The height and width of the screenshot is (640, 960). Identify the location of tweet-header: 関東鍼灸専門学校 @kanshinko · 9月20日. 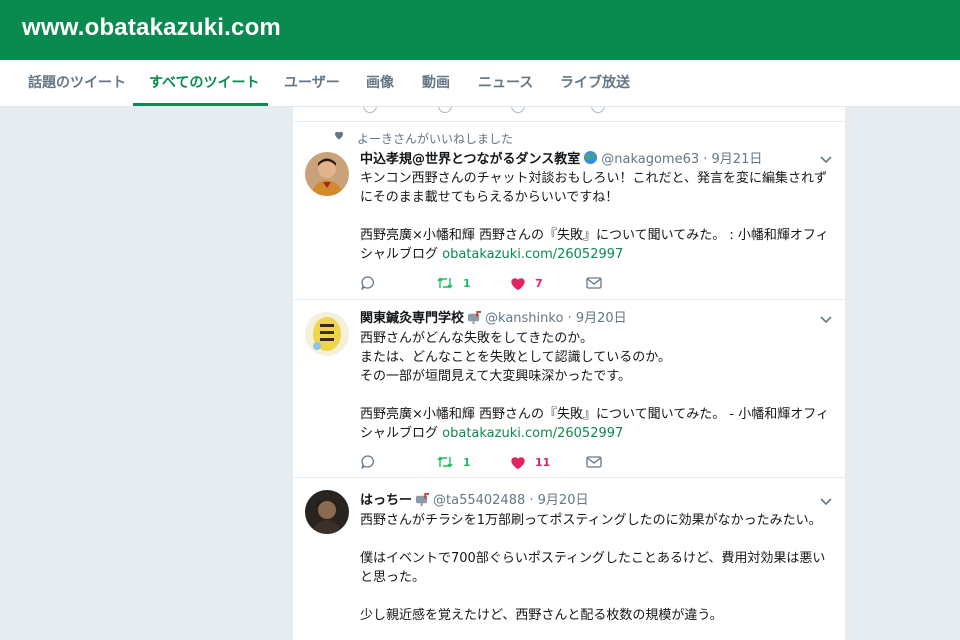
(493, 320).